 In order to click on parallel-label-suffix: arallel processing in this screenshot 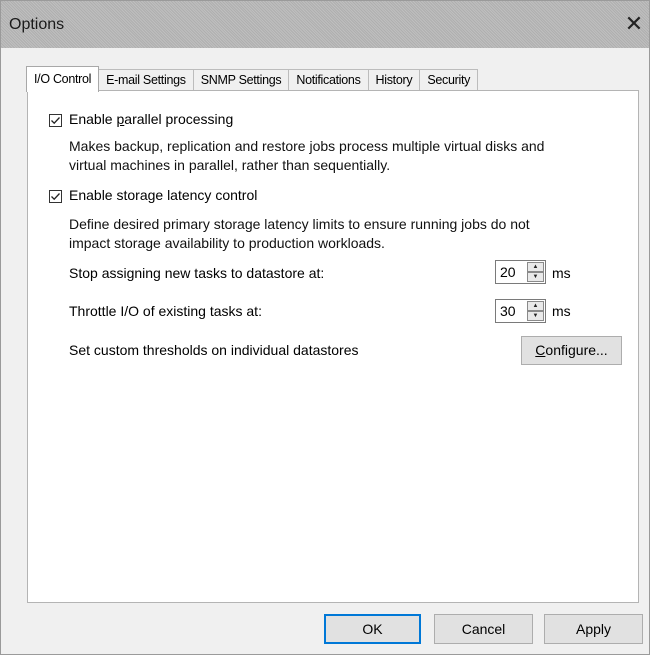, I will do `click(179, 119)`.